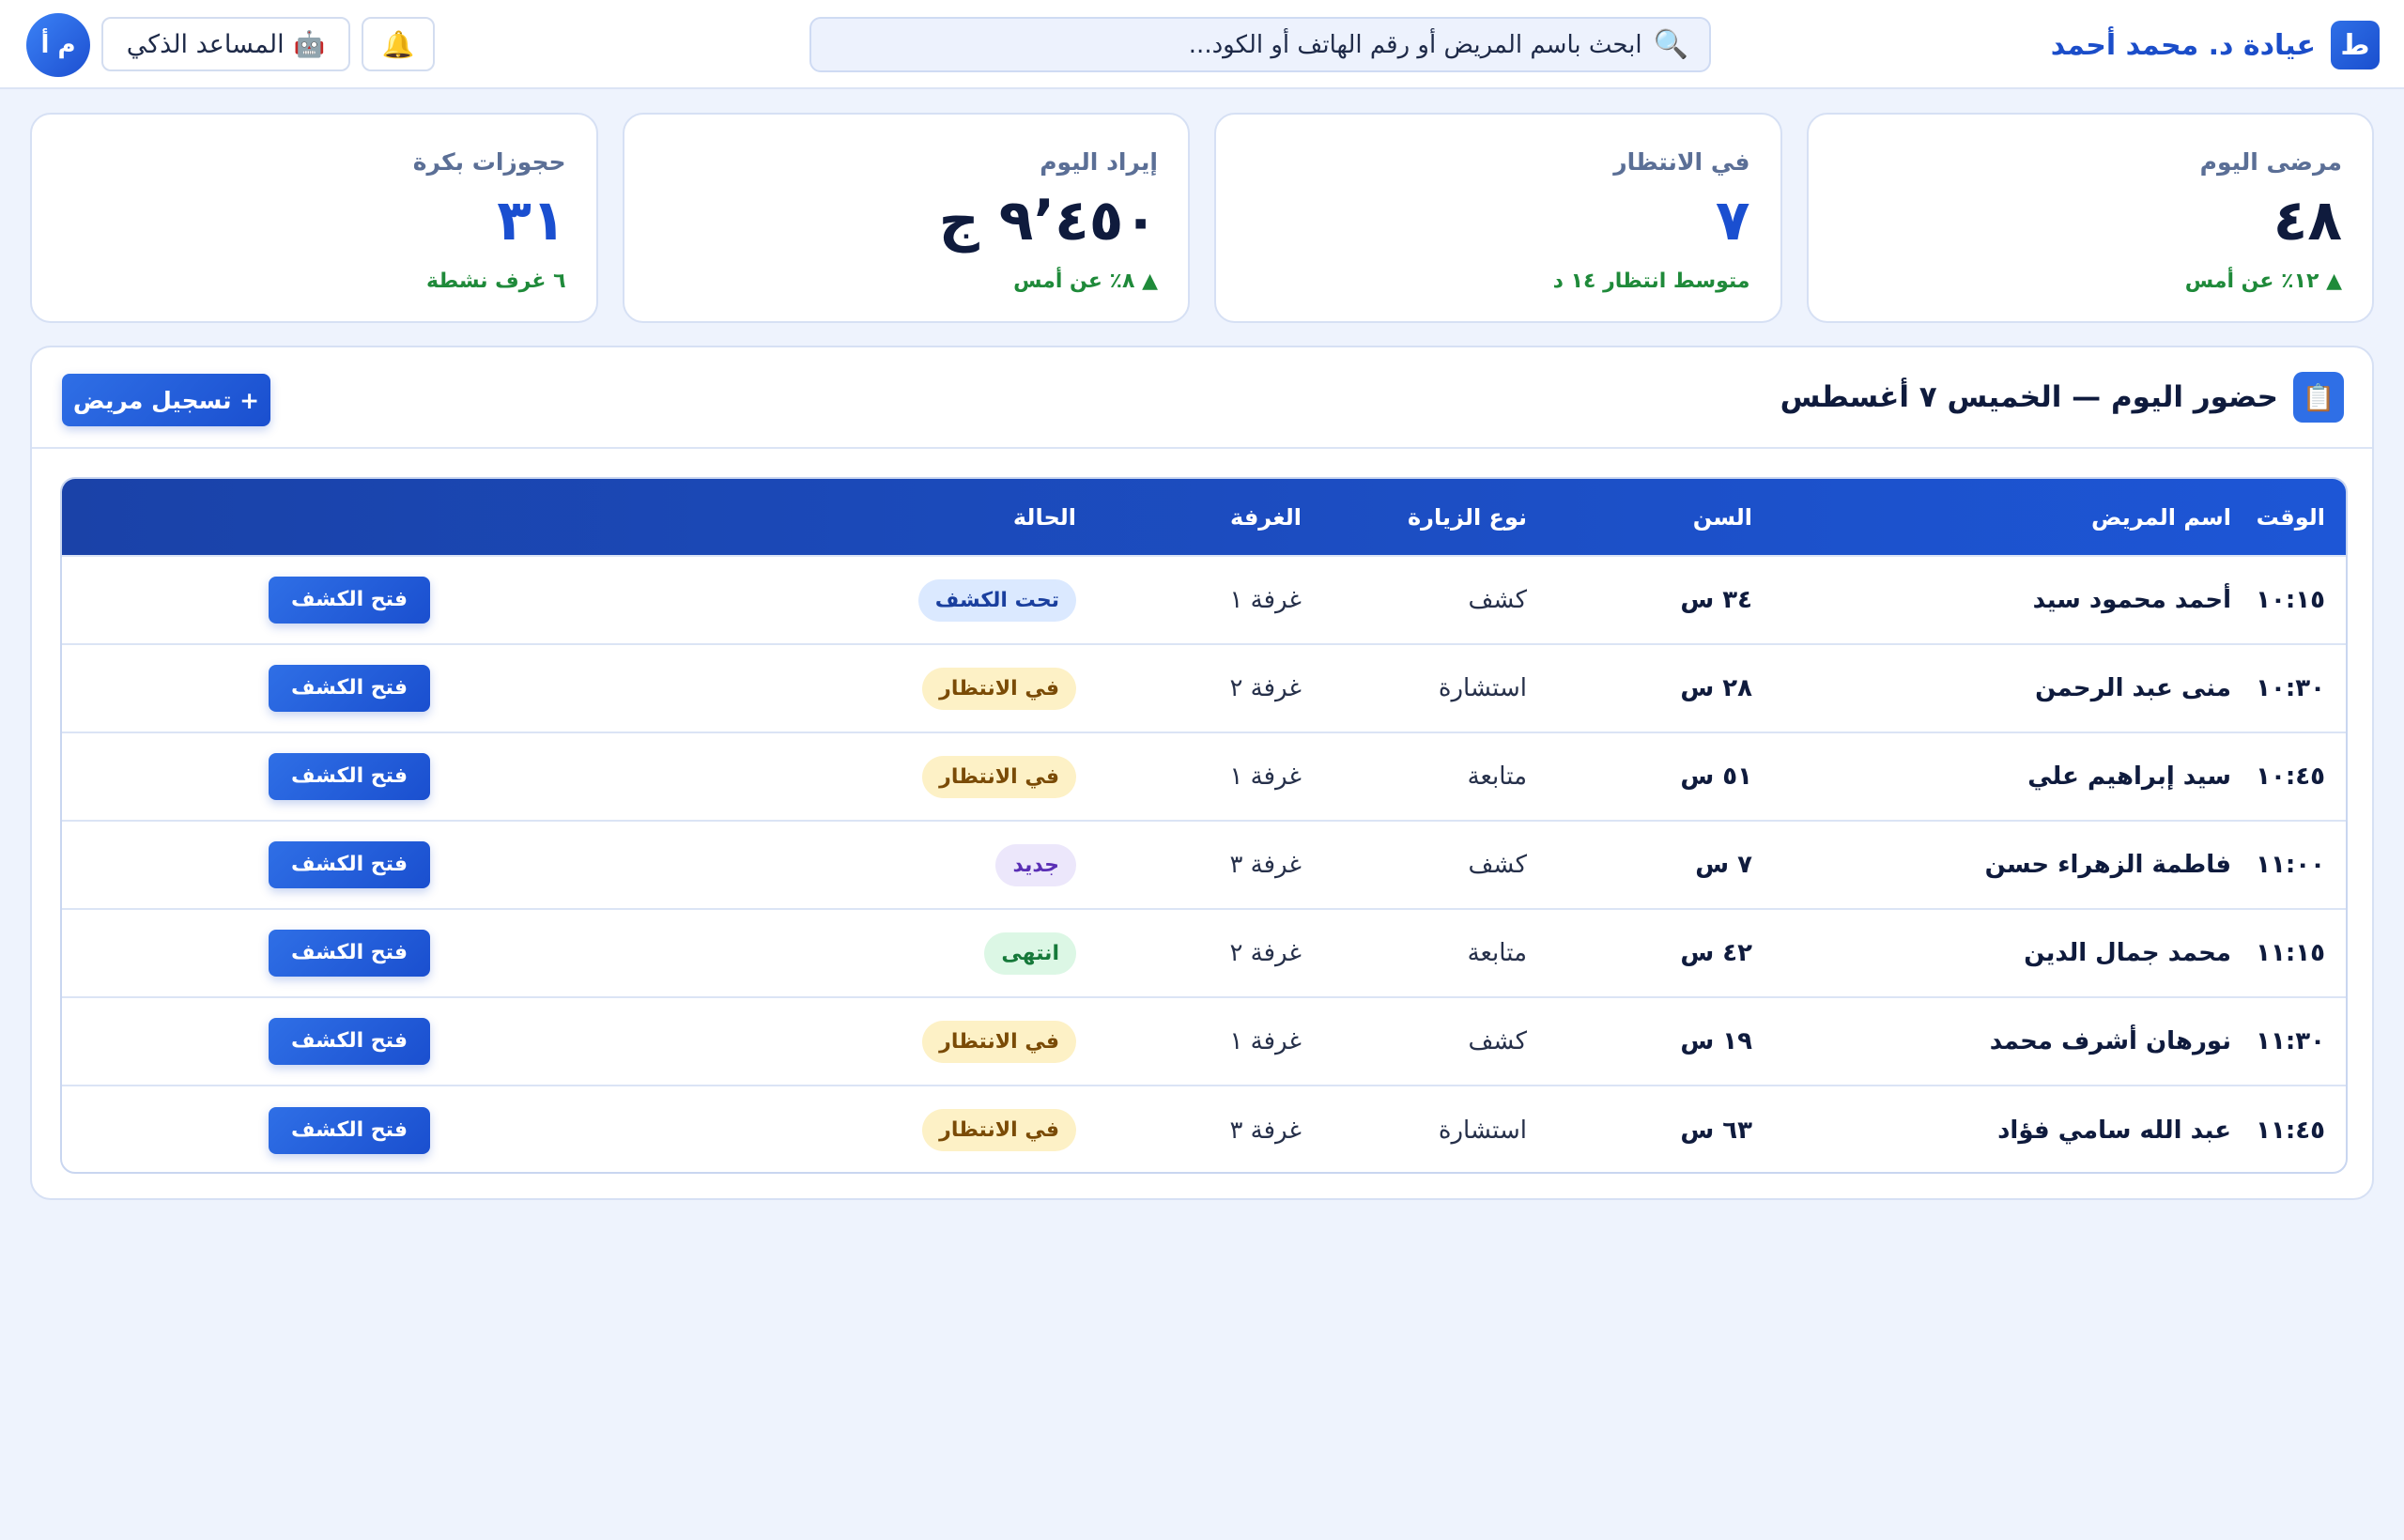  I want to click on ai-assistant-button: 🤖 المساعد الذكي, so click(225, 44).